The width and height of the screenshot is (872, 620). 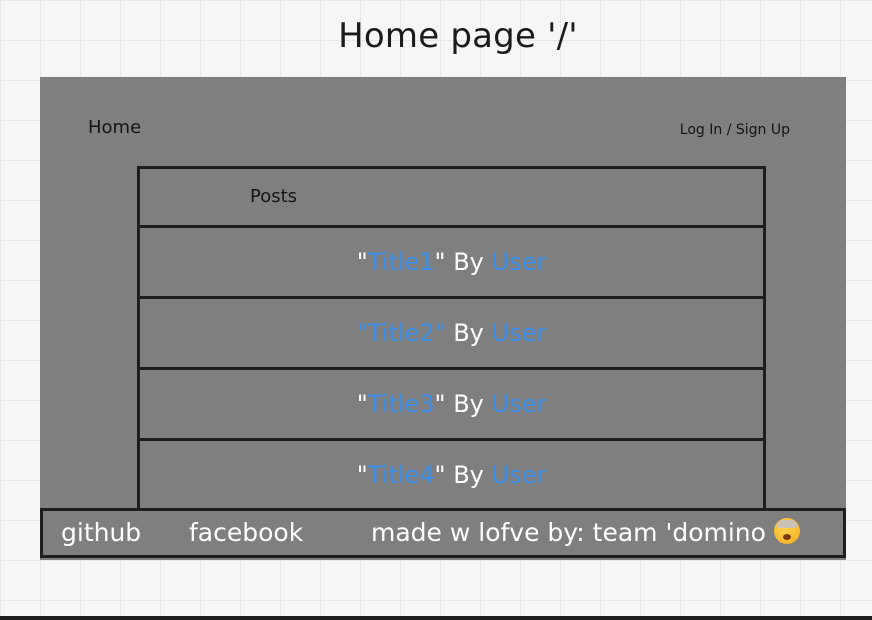 I want to click on page-title: Home page '/', so click(x=458, y=36).